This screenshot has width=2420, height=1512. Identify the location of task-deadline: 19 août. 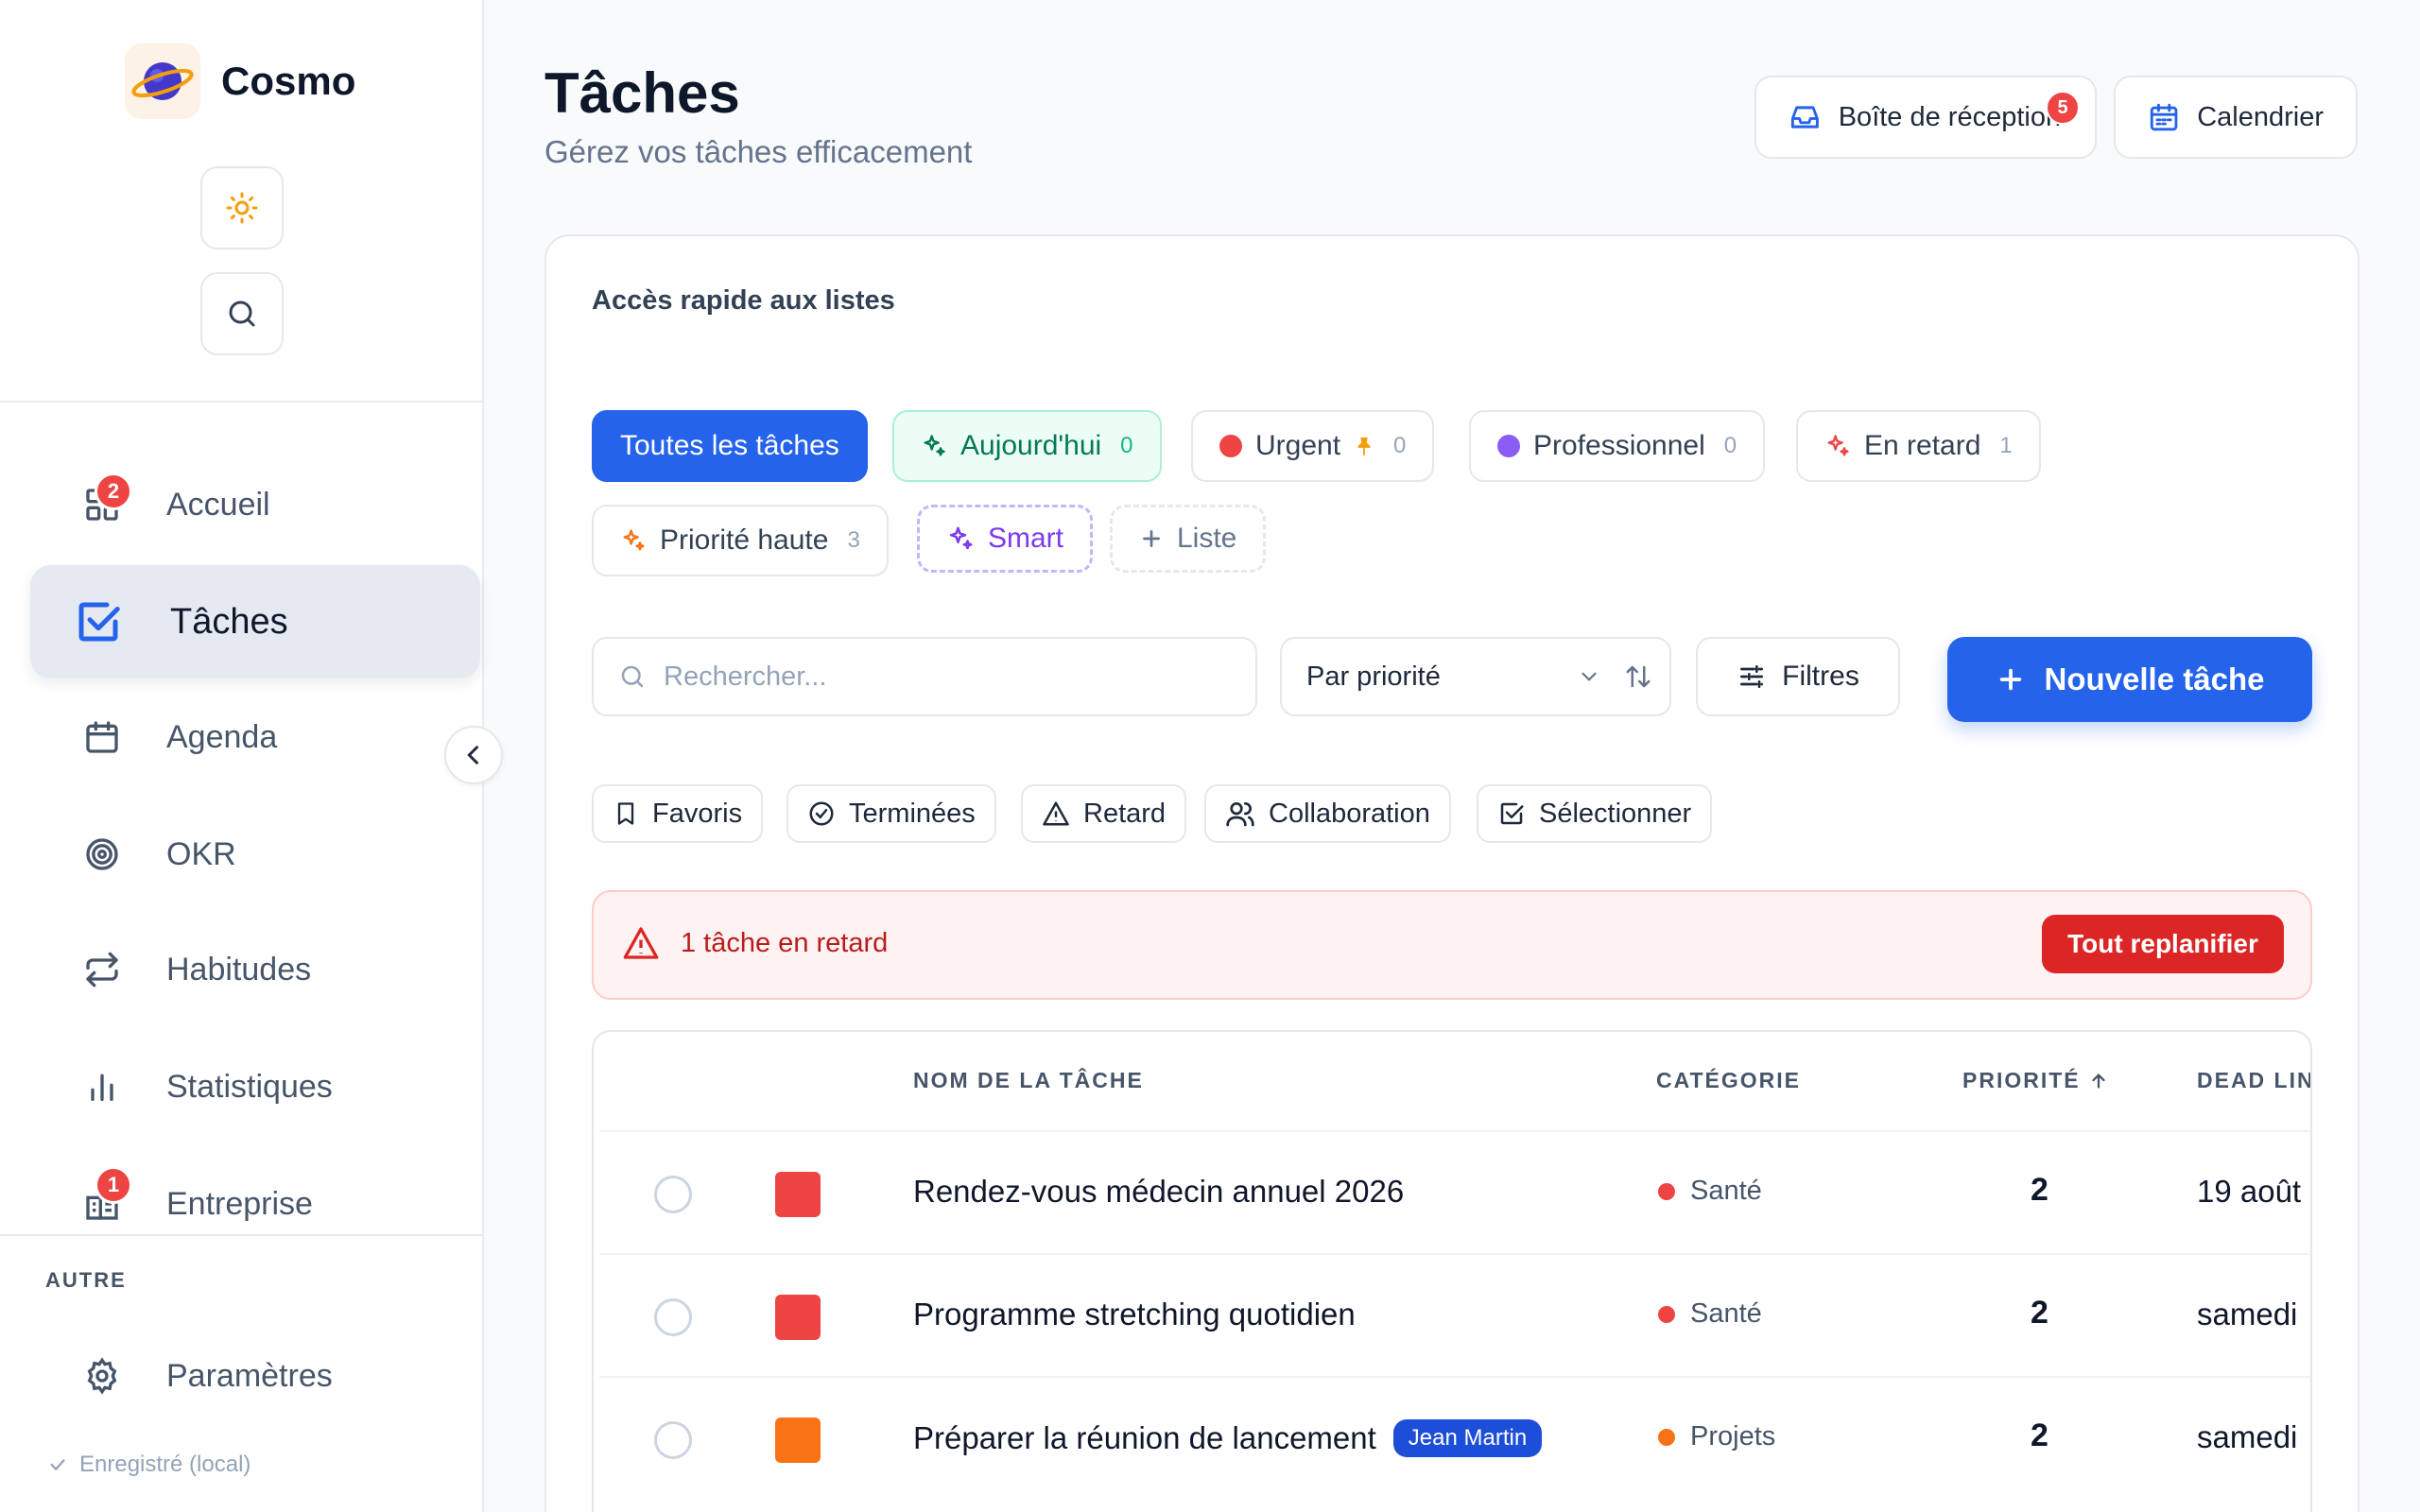
(2249, 1191).